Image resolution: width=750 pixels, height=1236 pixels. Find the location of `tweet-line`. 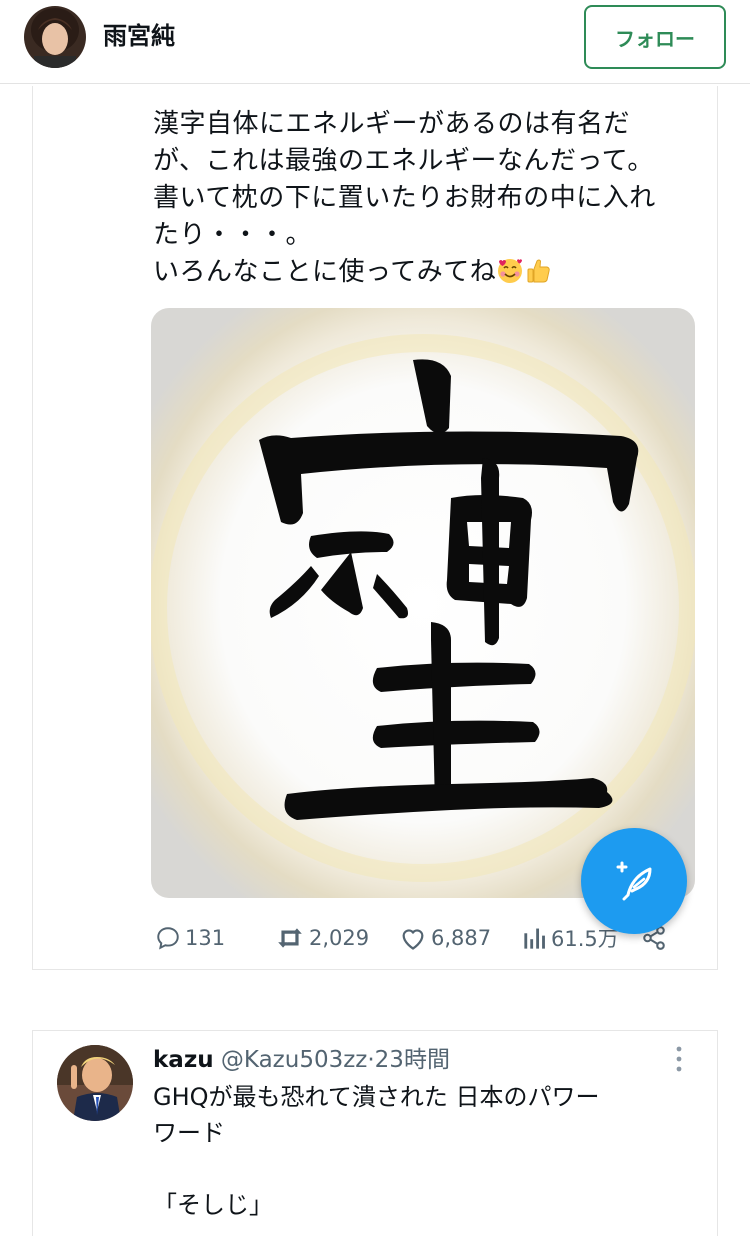

tweet-line is located at coordinates (423, 1169).